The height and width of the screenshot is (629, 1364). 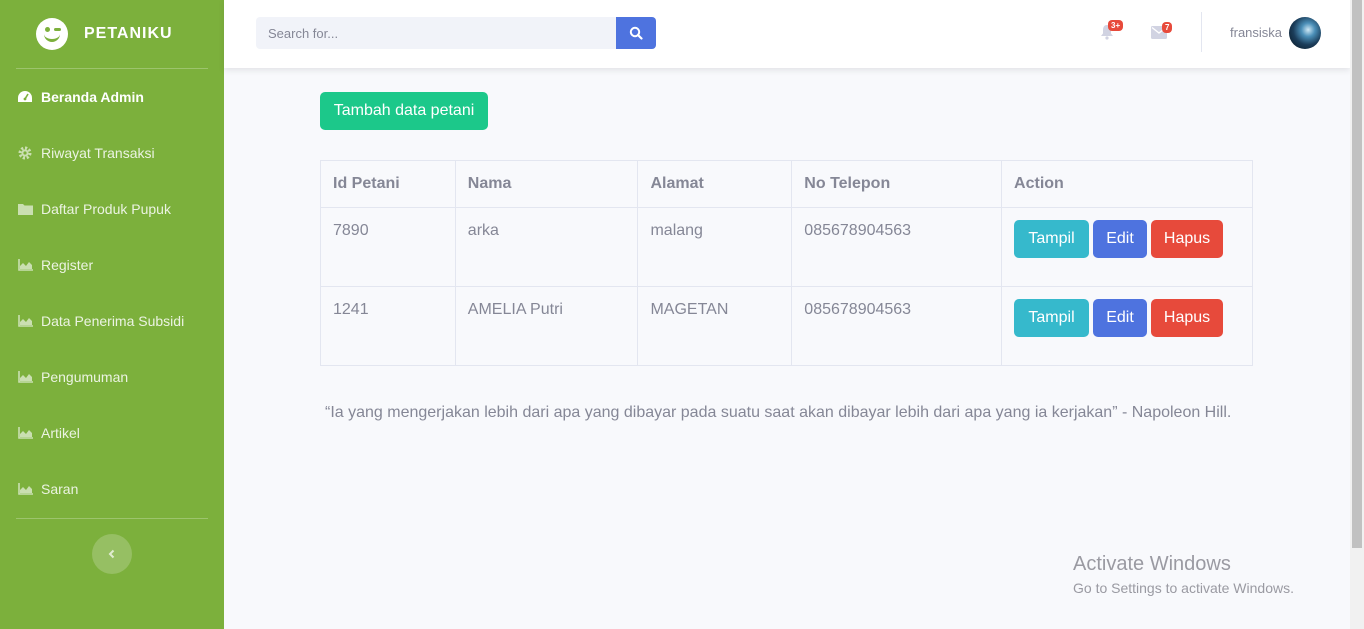 I want to click on sidebar-item-label: Riwayat Transaksi, so click(x=98, y=153).